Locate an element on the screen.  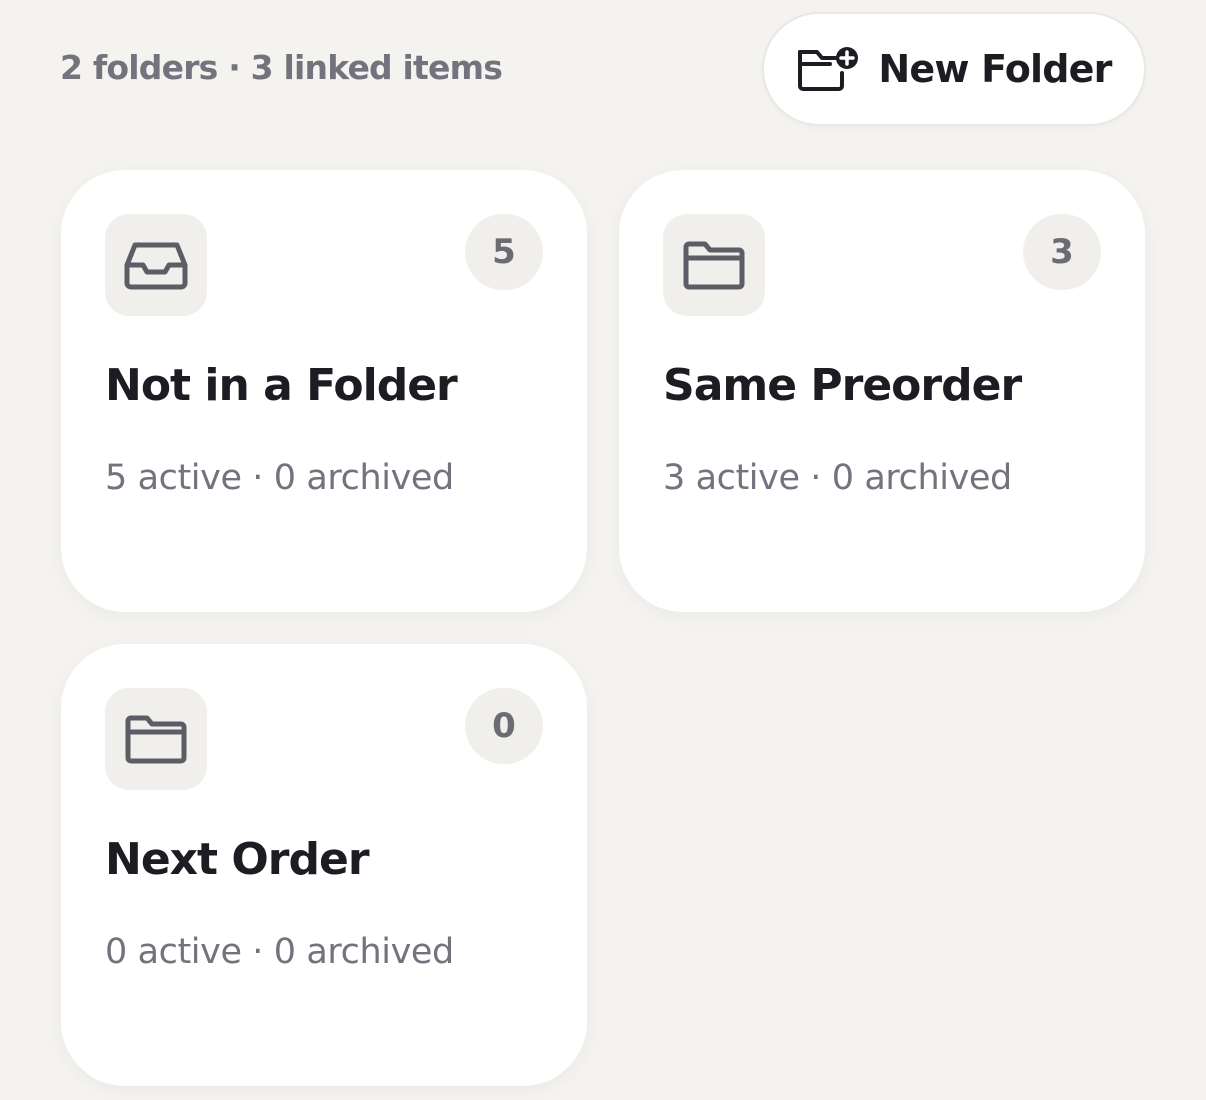
folder-meta: 3 active · 0 archived is located at coordinates (837, 478).